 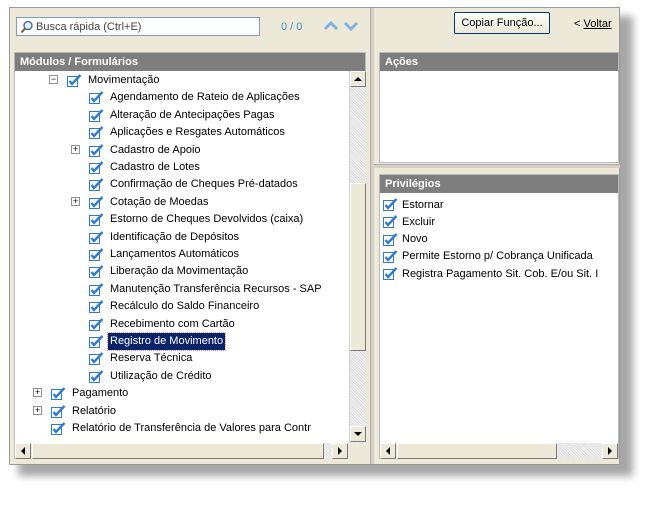 I want to click on search-box, so click(x=138, y=26).